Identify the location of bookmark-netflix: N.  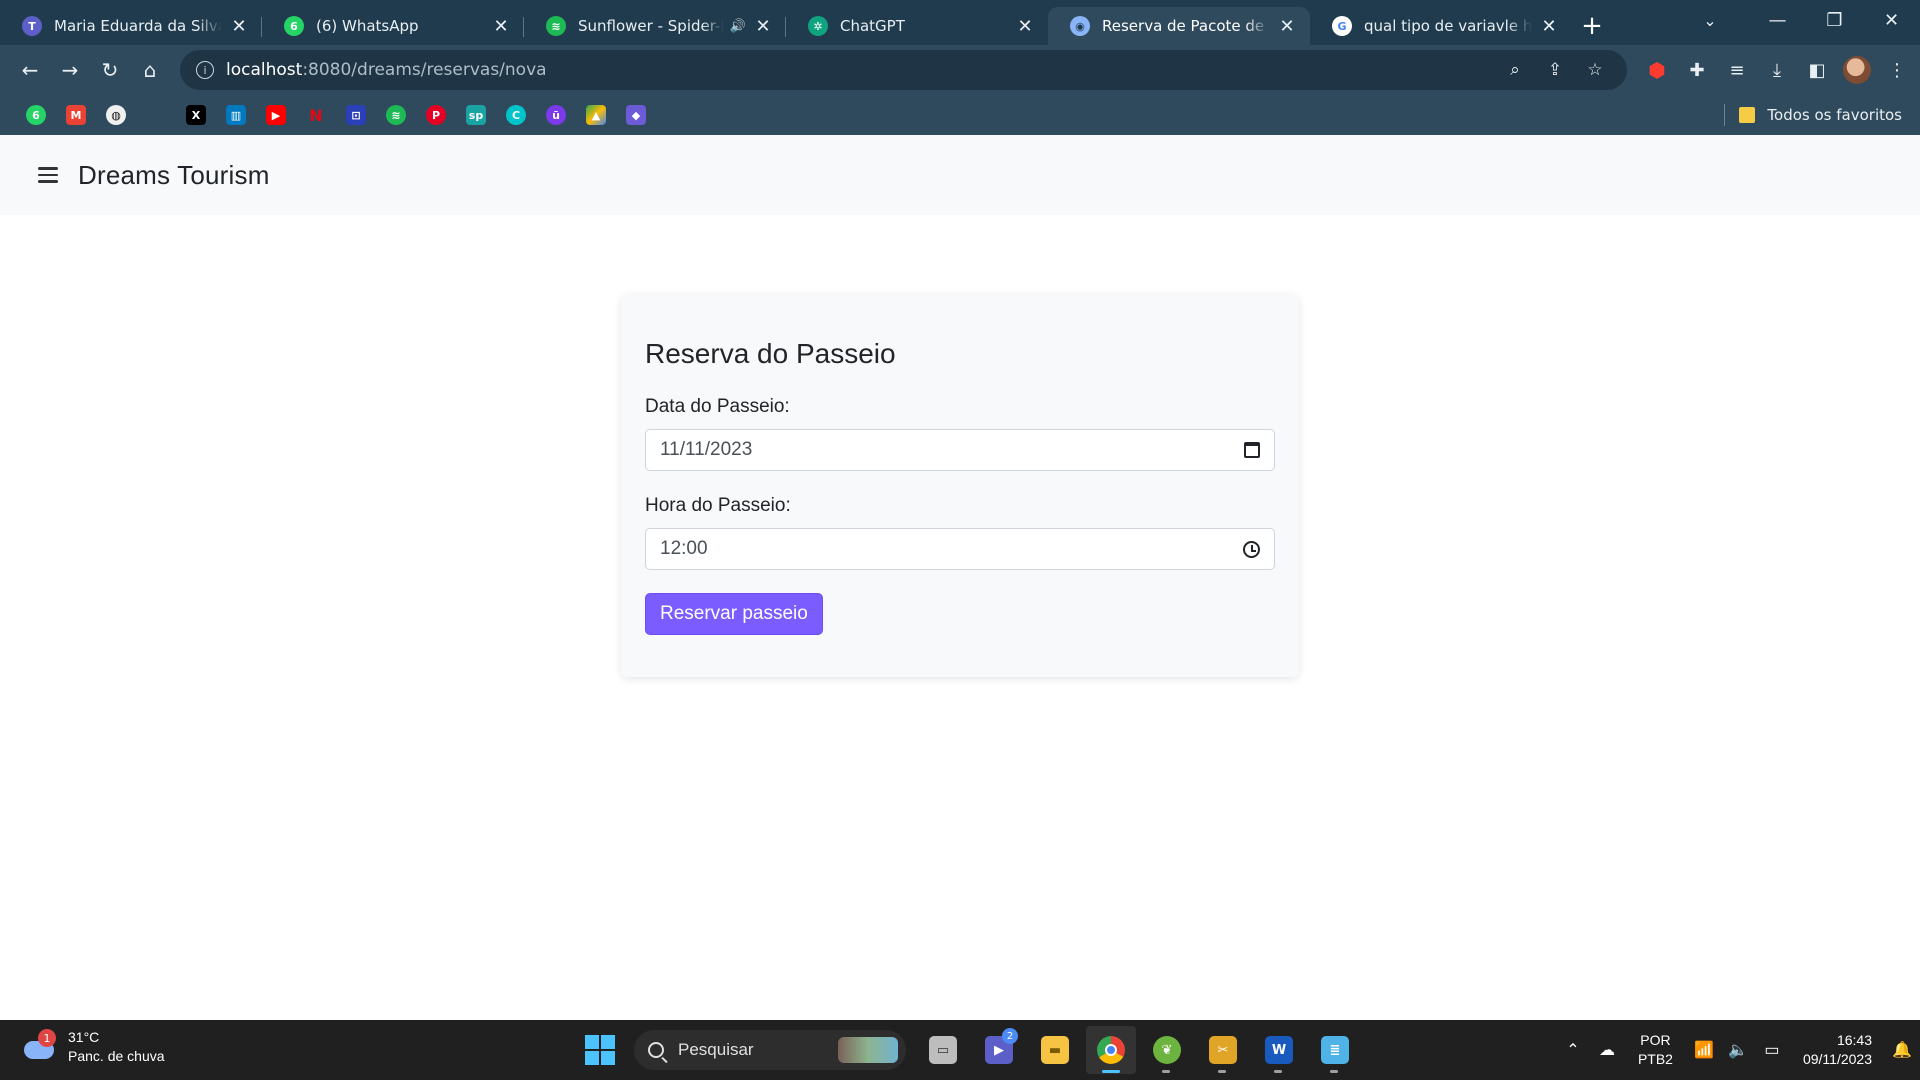
(316, 115).